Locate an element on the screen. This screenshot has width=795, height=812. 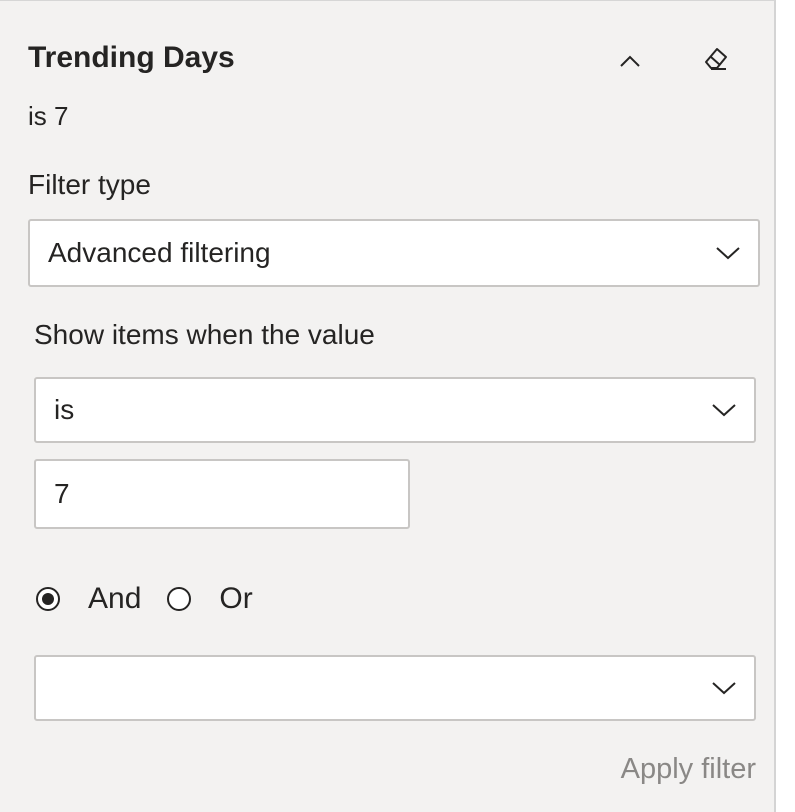
apply-filter-button: Apply filter is located at coordinates (688, 769).